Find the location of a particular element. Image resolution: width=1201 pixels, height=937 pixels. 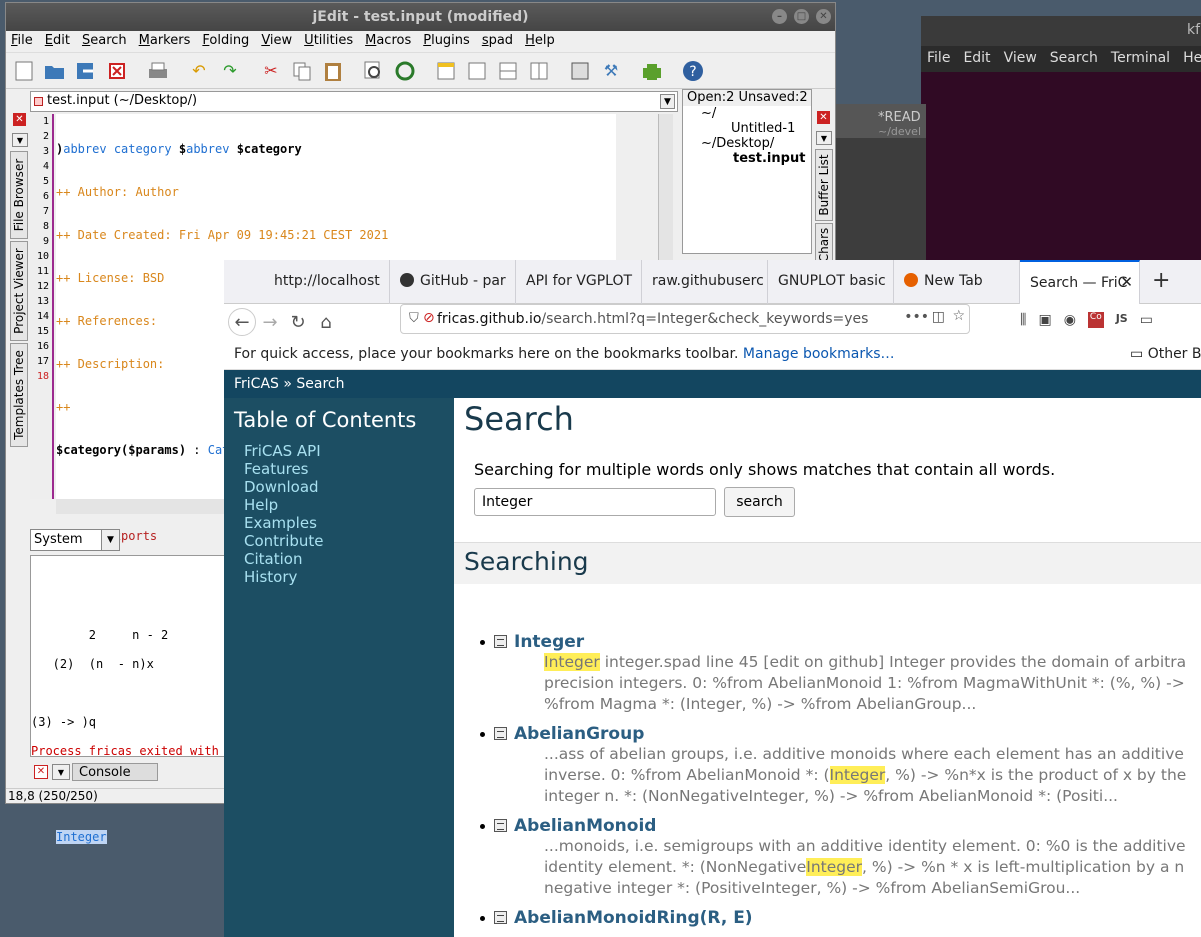

account-icon: ◉ is located at coordinates (1070, 320).